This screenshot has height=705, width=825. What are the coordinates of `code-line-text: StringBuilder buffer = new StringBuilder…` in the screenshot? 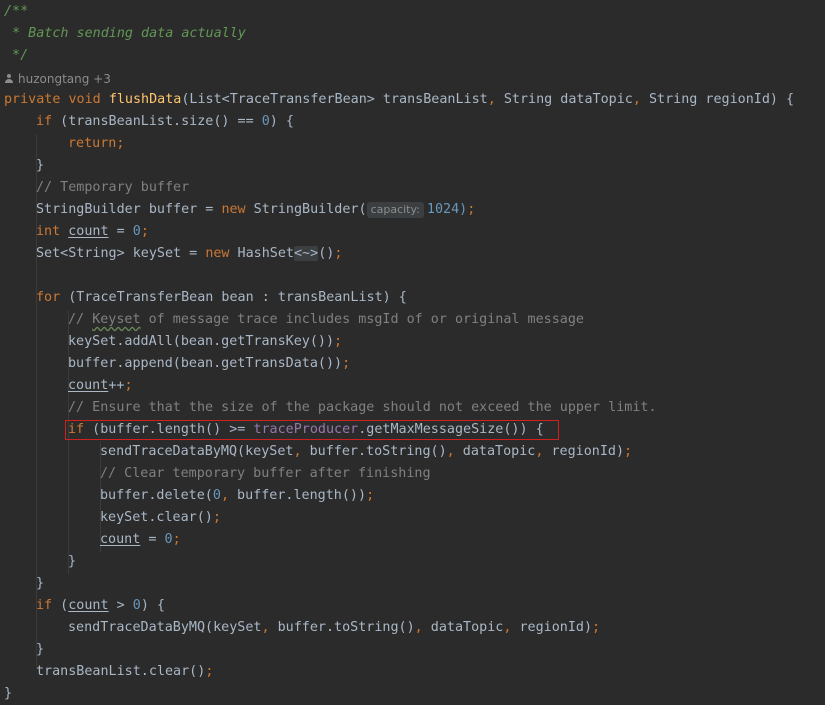 It's located at (201, 209).